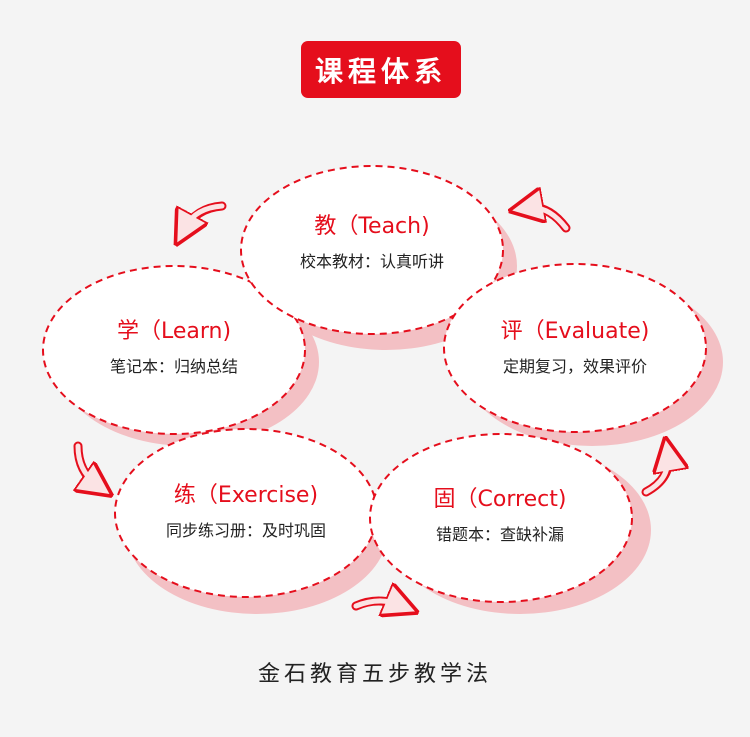  Describe the element at coordinates (374, 674) in the screenshot. I see `footer-caption: 金石教育五步教学法` at that location.